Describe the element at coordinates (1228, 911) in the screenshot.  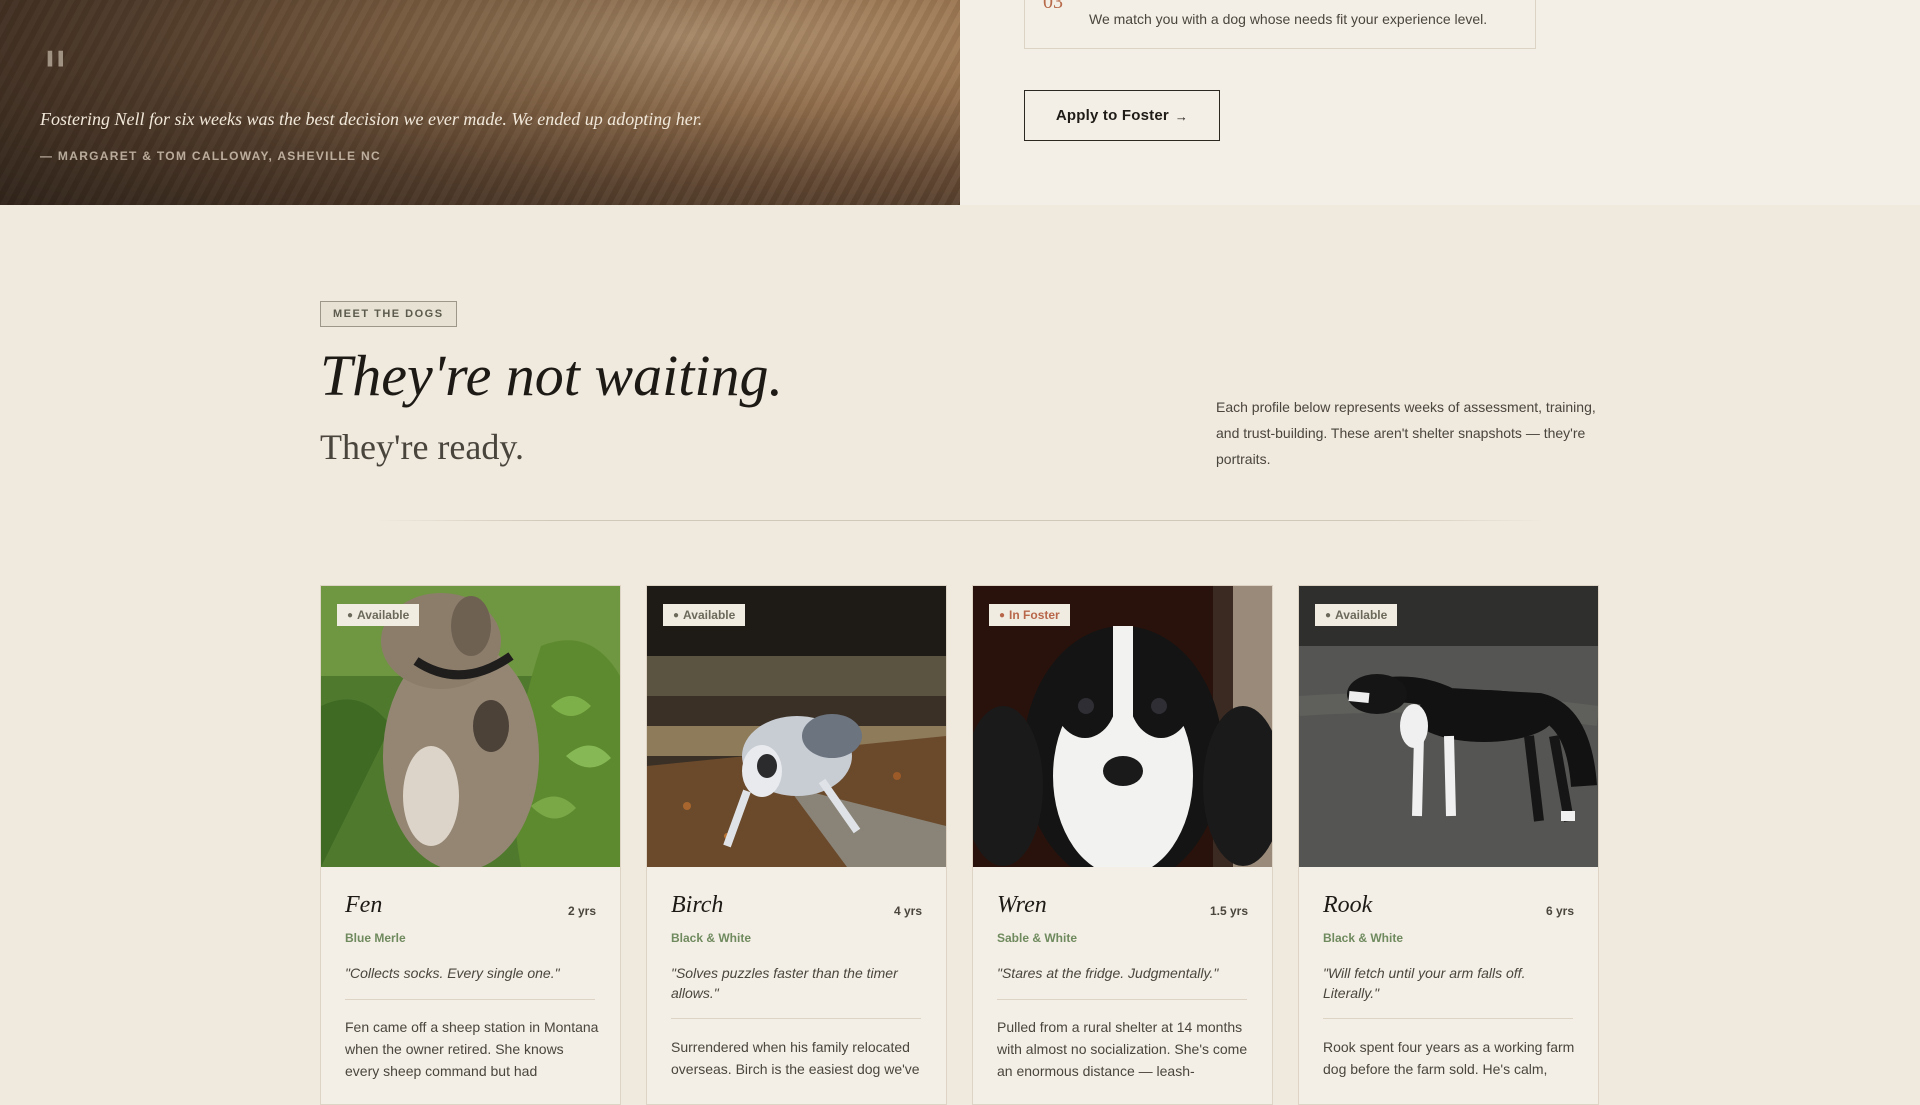
I see `dog-age: 1.5 yrs` at that location.